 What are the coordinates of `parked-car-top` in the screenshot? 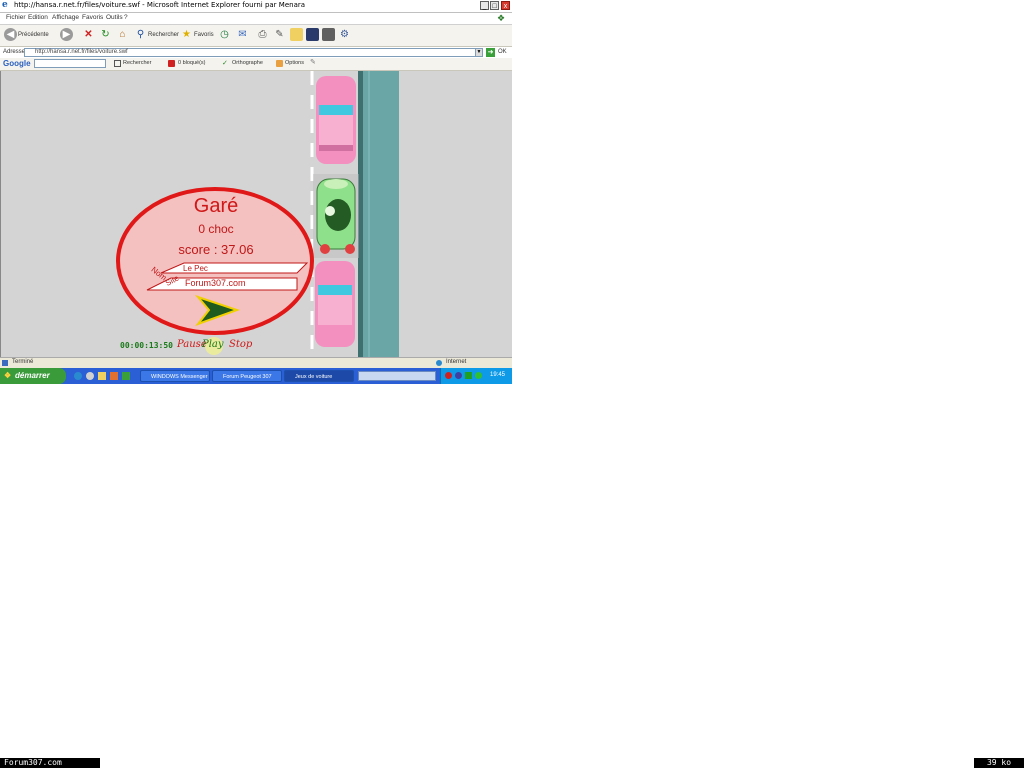 It's located at (336, 120).